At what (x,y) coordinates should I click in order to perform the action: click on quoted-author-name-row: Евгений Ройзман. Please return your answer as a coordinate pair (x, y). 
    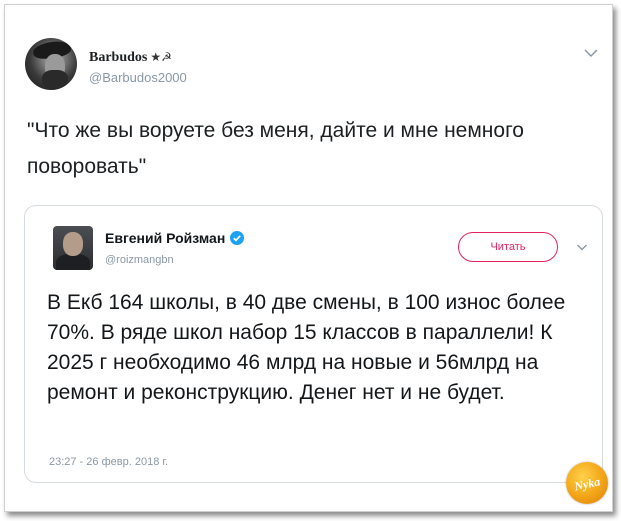
    Looking at the image, I should click on (175, 238).